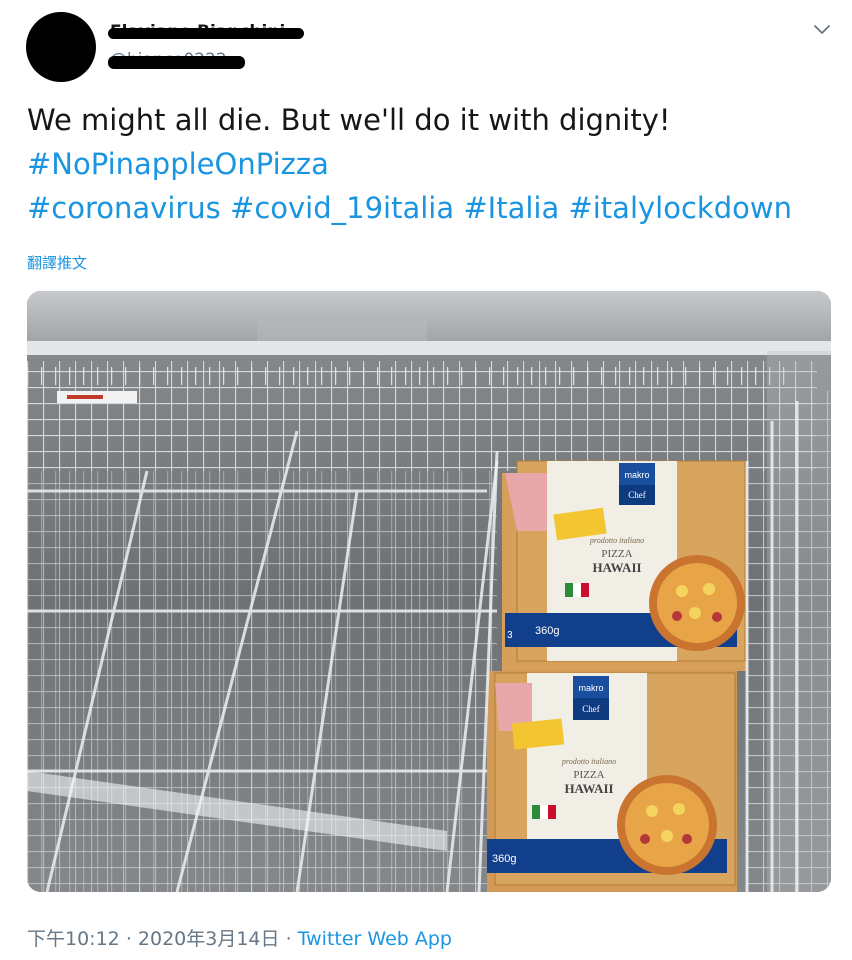  I want to click on chevron-down-icon, so click(822, 29).